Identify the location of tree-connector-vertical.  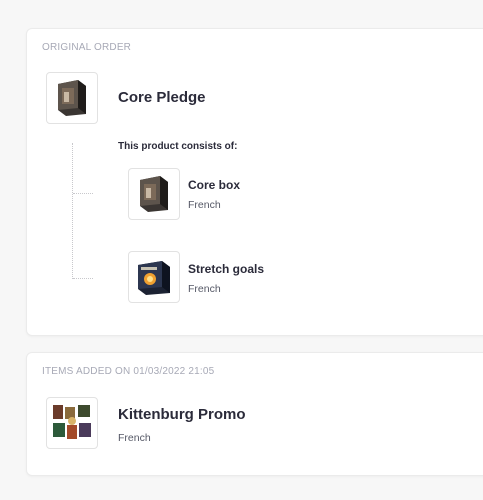
(72, 211).